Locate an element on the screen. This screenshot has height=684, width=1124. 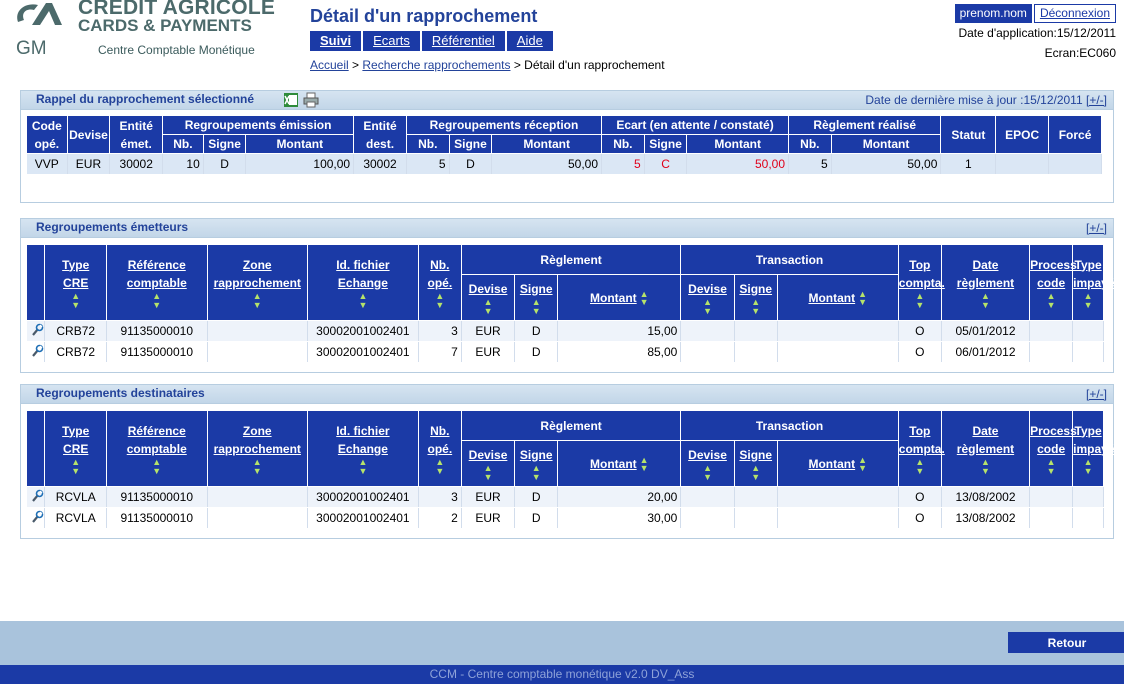
destinataires-toggle-link: [+/-] is located at coordinates (1096, 394).